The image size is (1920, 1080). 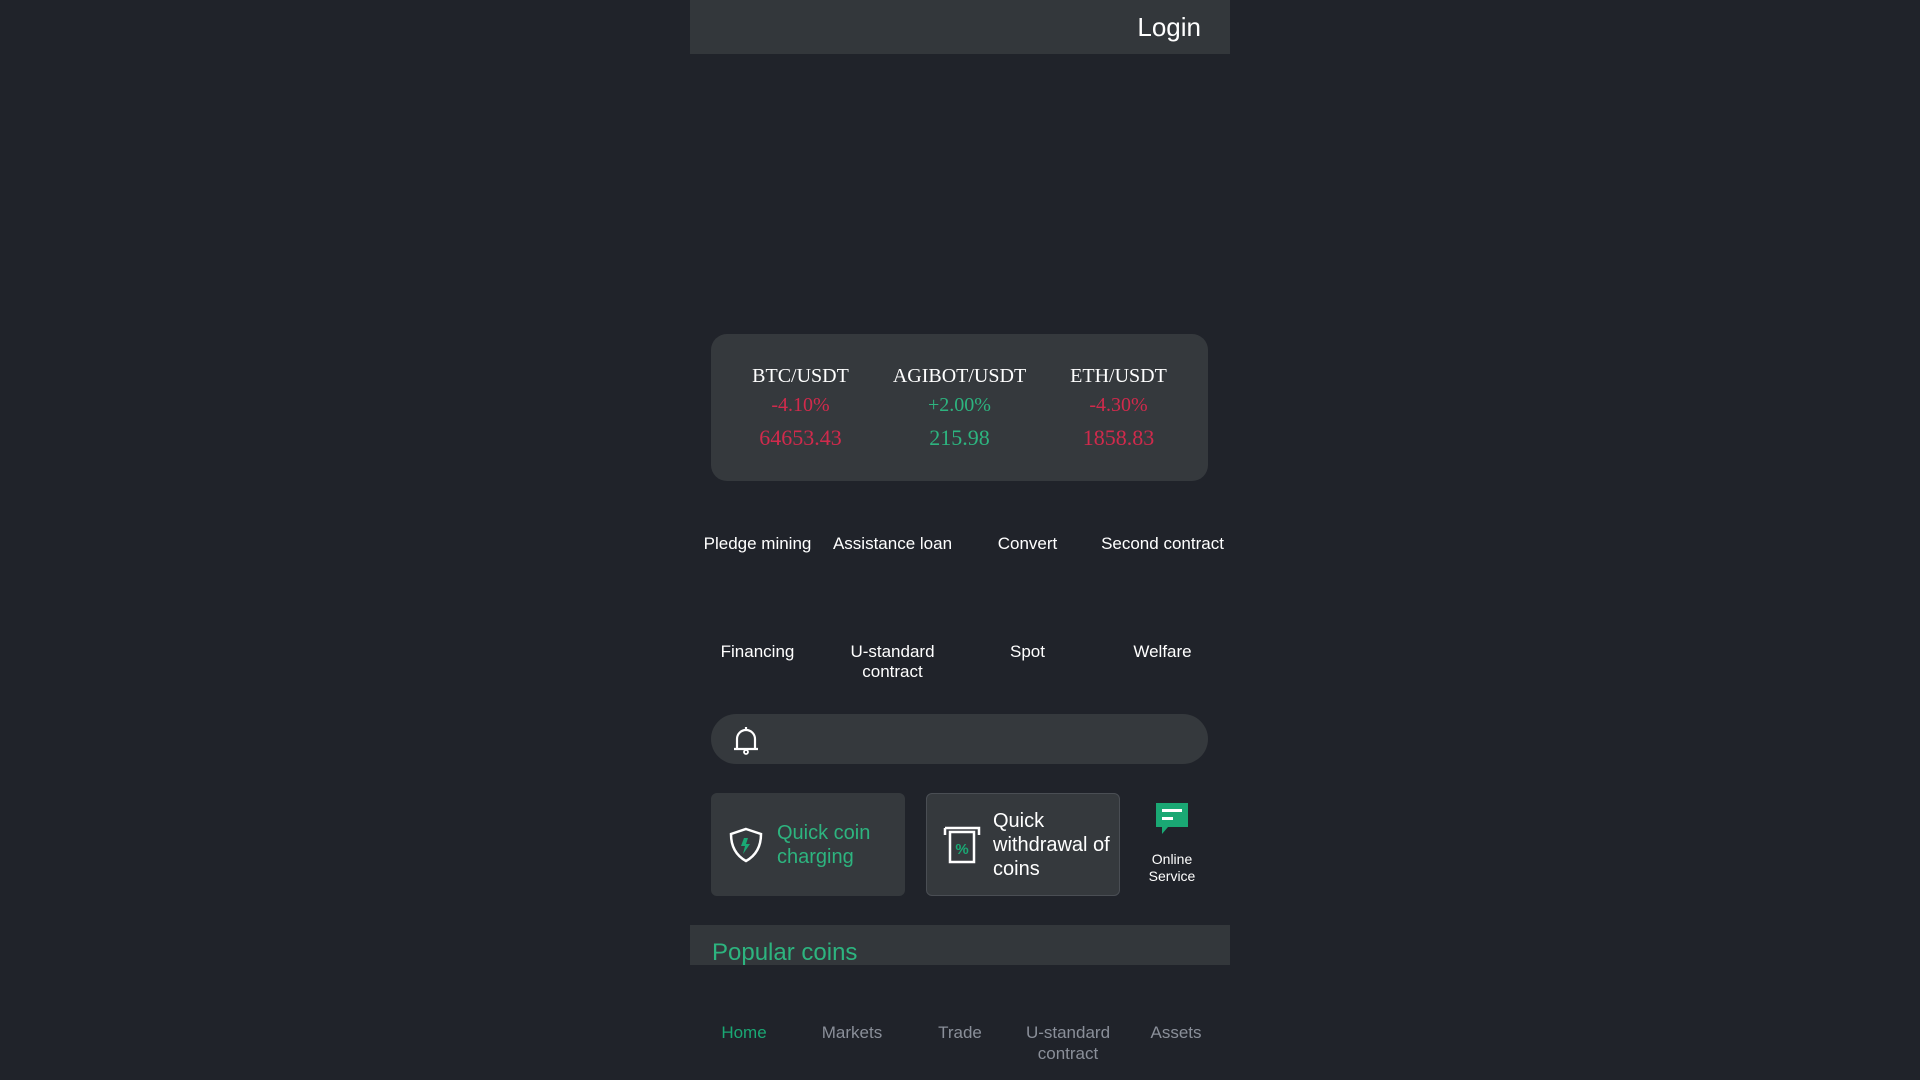 What do you see at coordinates (824, 844) in the screenshot?
I see `quick-coin-charging-label: Quick coin charging` at bounding box center [824, 844].